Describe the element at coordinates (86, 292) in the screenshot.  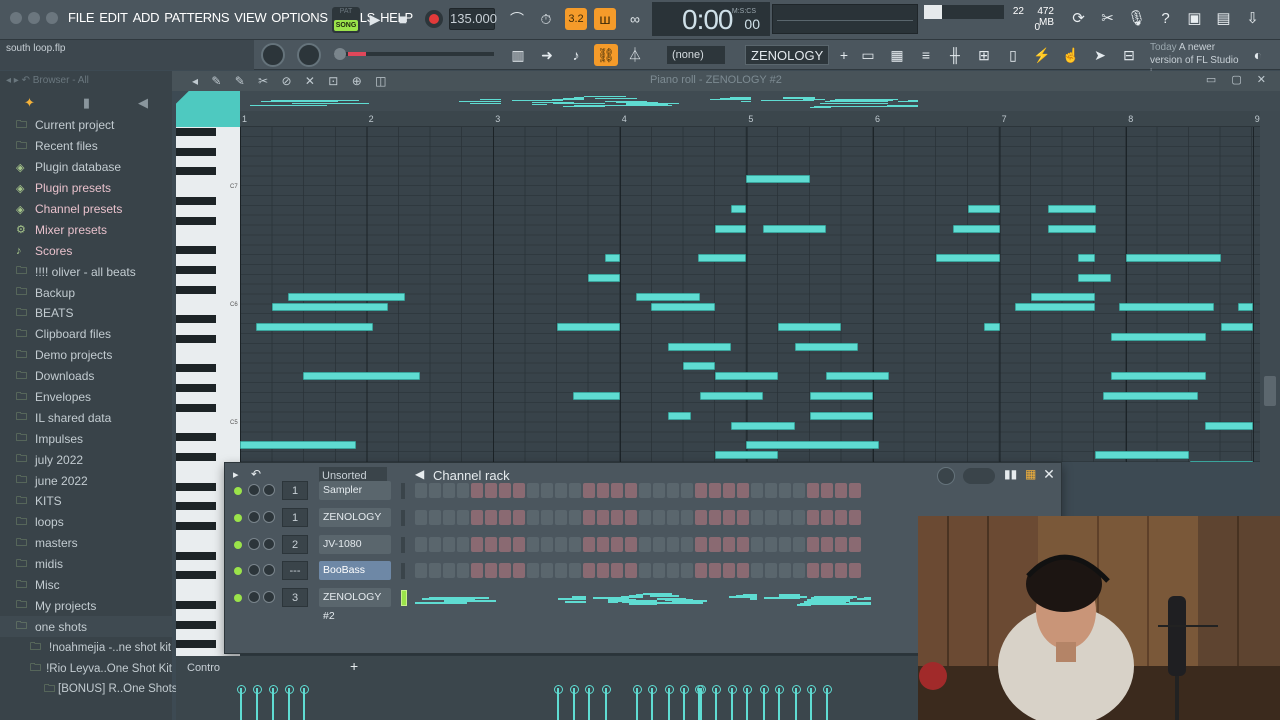
I see `browser-item: 🗀 Backup` at that location.